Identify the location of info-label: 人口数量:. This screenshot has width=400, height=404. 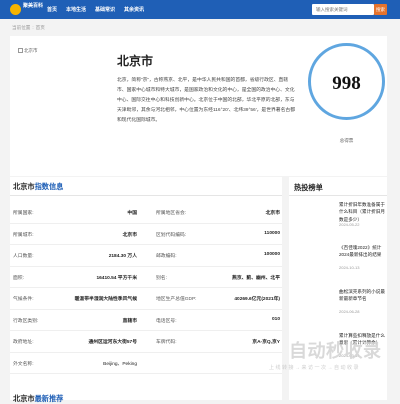
(23, 256).